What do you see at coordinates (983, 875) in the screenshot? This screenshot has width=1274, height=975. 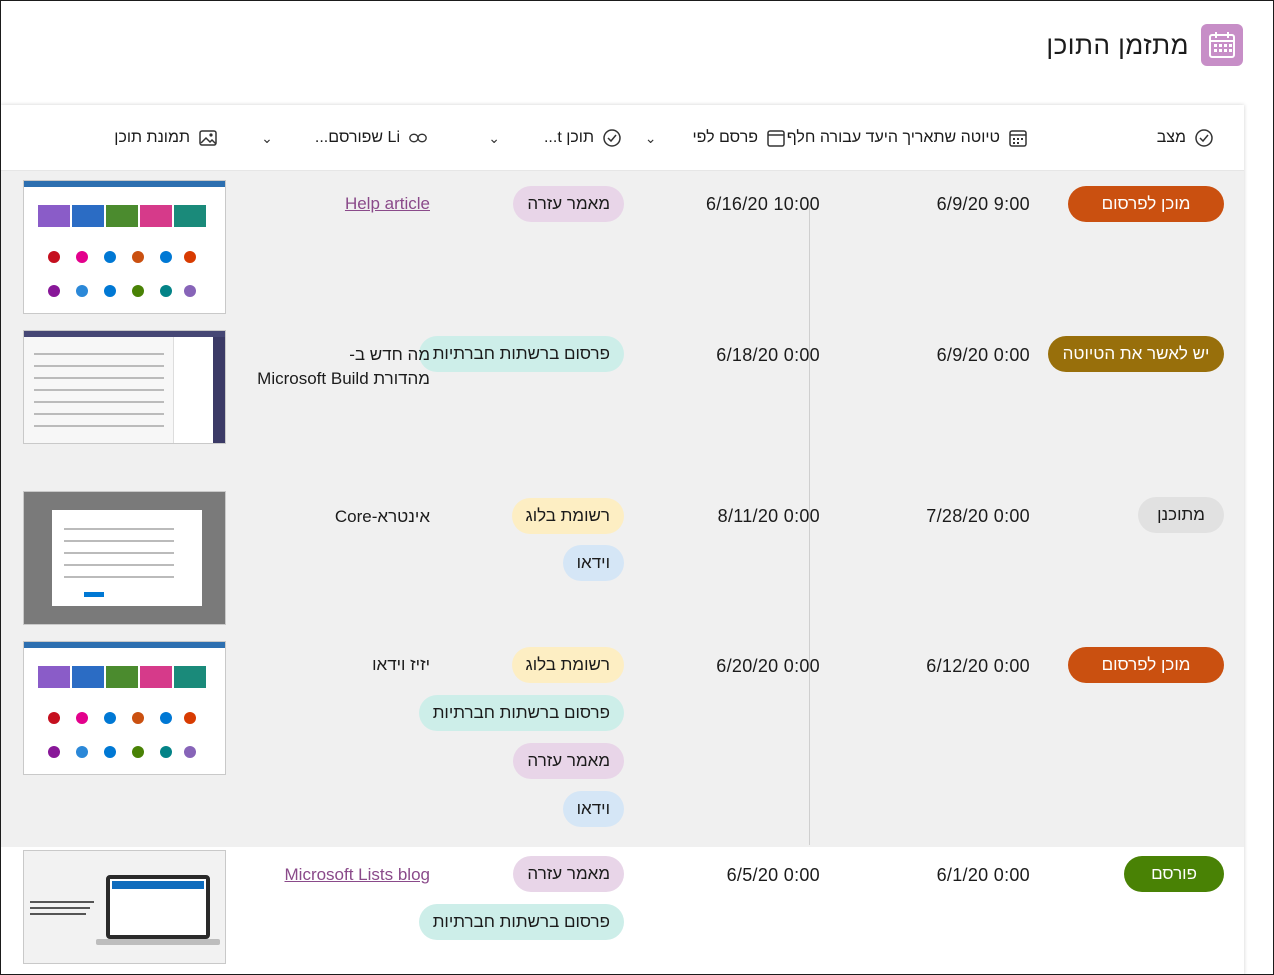 I see `draft-due-date: 6/1/20 0:00` at bounding box center [983, 875].